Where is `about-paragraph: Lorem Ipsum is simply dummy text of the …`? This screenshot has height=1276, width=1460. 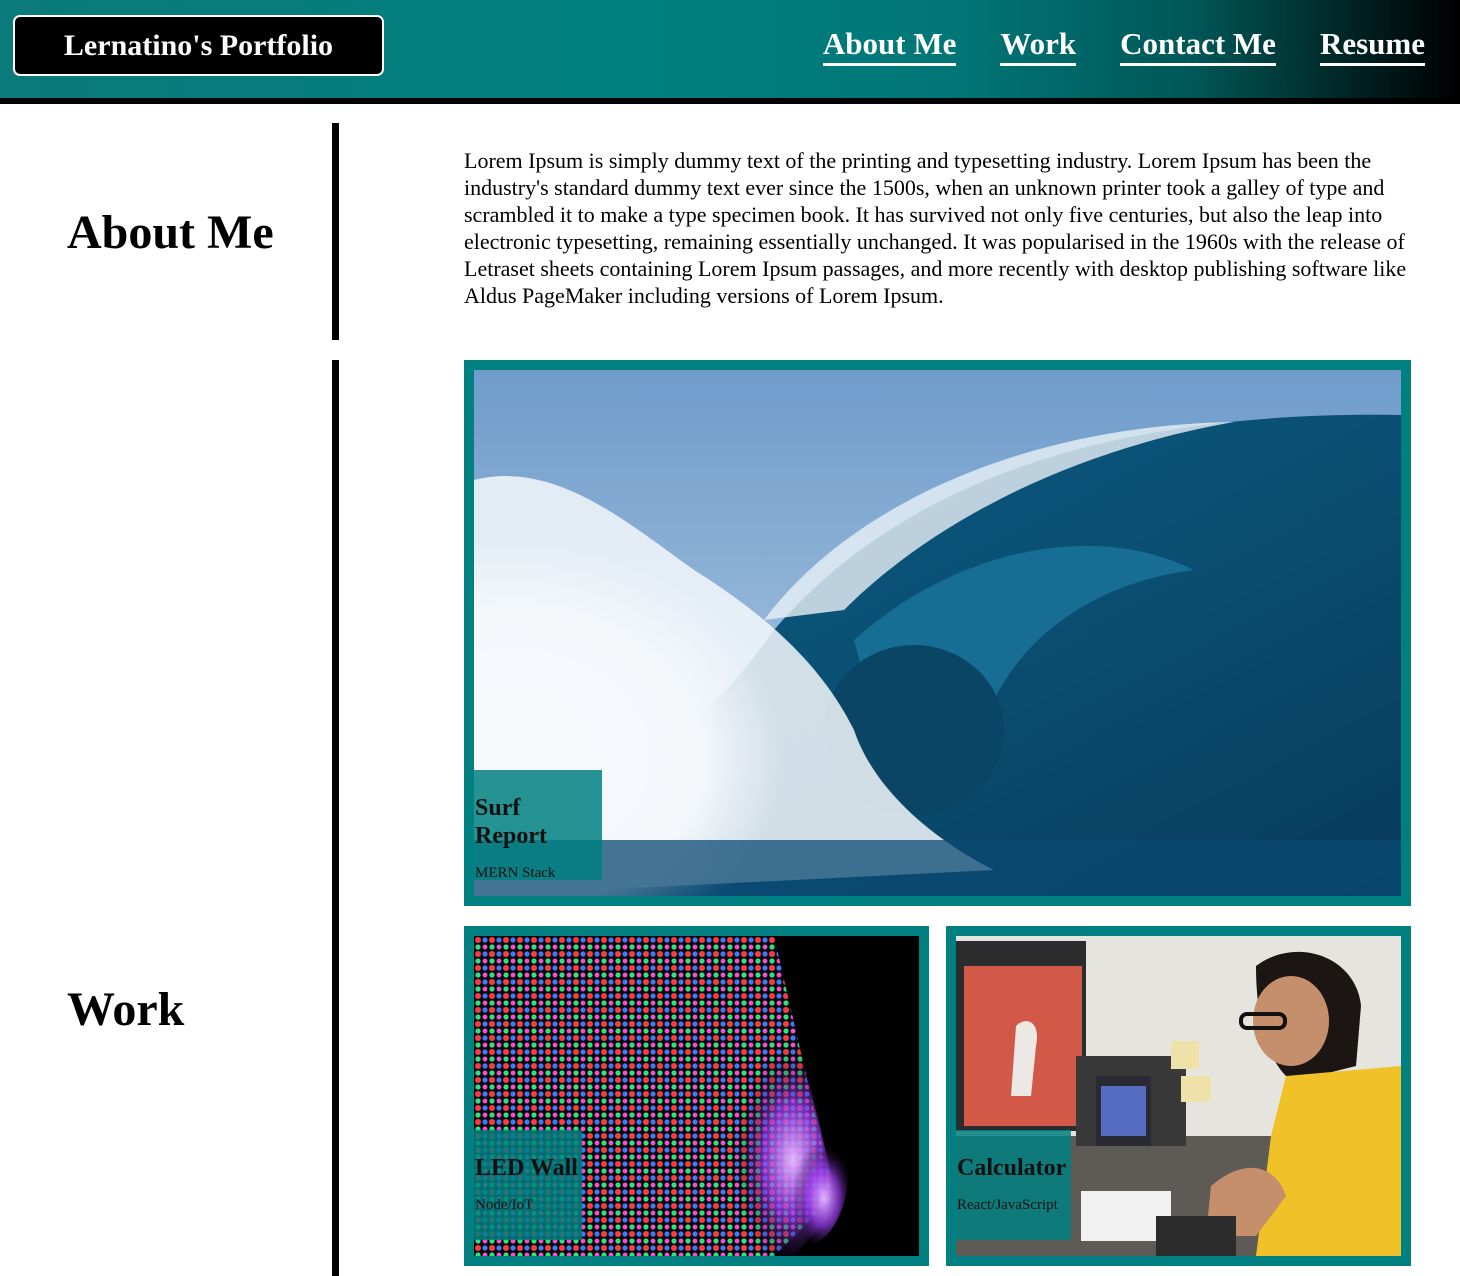 about-paragraph: Lorem Ipsum is simply dummy text of the … is located at coordinates (935, 228).